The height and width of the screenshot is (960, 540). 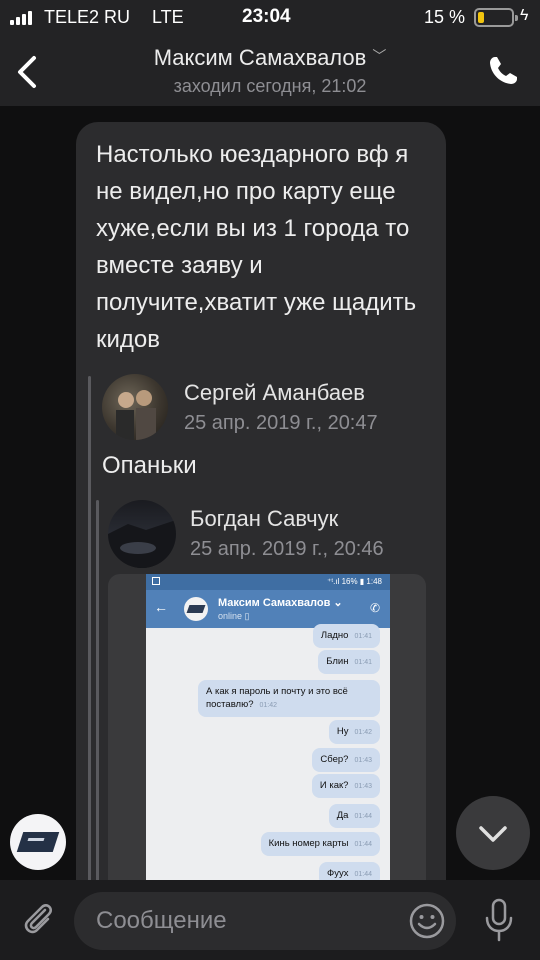 What do you see at coordinates (264, 519) in the screenshot?
I see `nested-forward-author: Богдан Савчук` at bounding box center [264, 519].